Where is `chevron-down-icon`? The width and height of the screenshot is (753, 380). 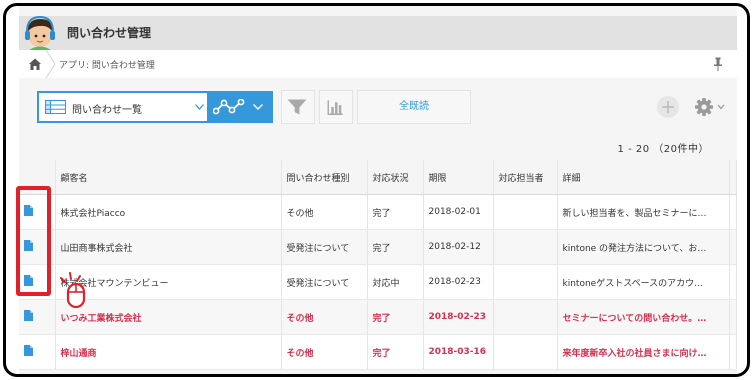 chevron-down-icon is located at coordinates (199, 107).